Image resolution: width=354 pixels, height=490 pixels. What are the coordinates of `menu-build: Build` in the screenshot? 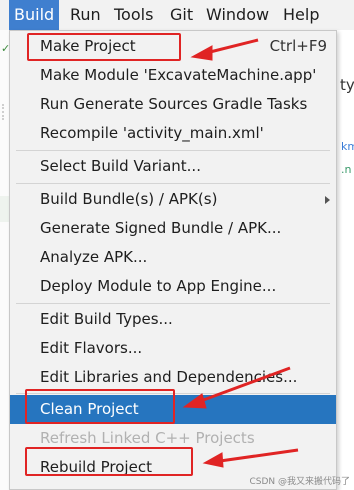 It's located at (34, 15).